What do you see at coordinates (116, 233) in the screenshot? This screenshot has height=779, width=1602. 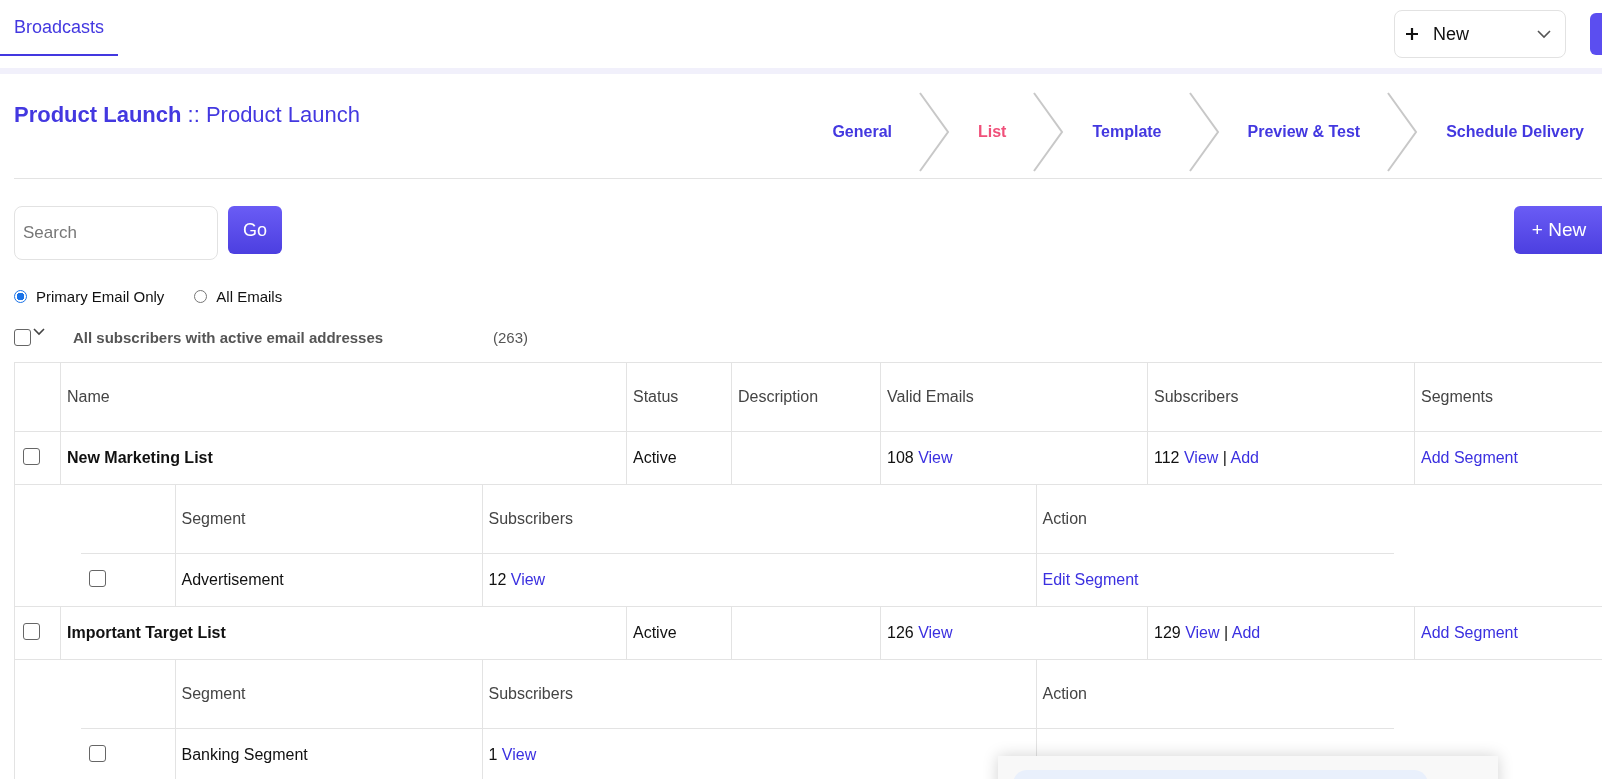 I see `search-field: Search` at bounding box center [116, 233].